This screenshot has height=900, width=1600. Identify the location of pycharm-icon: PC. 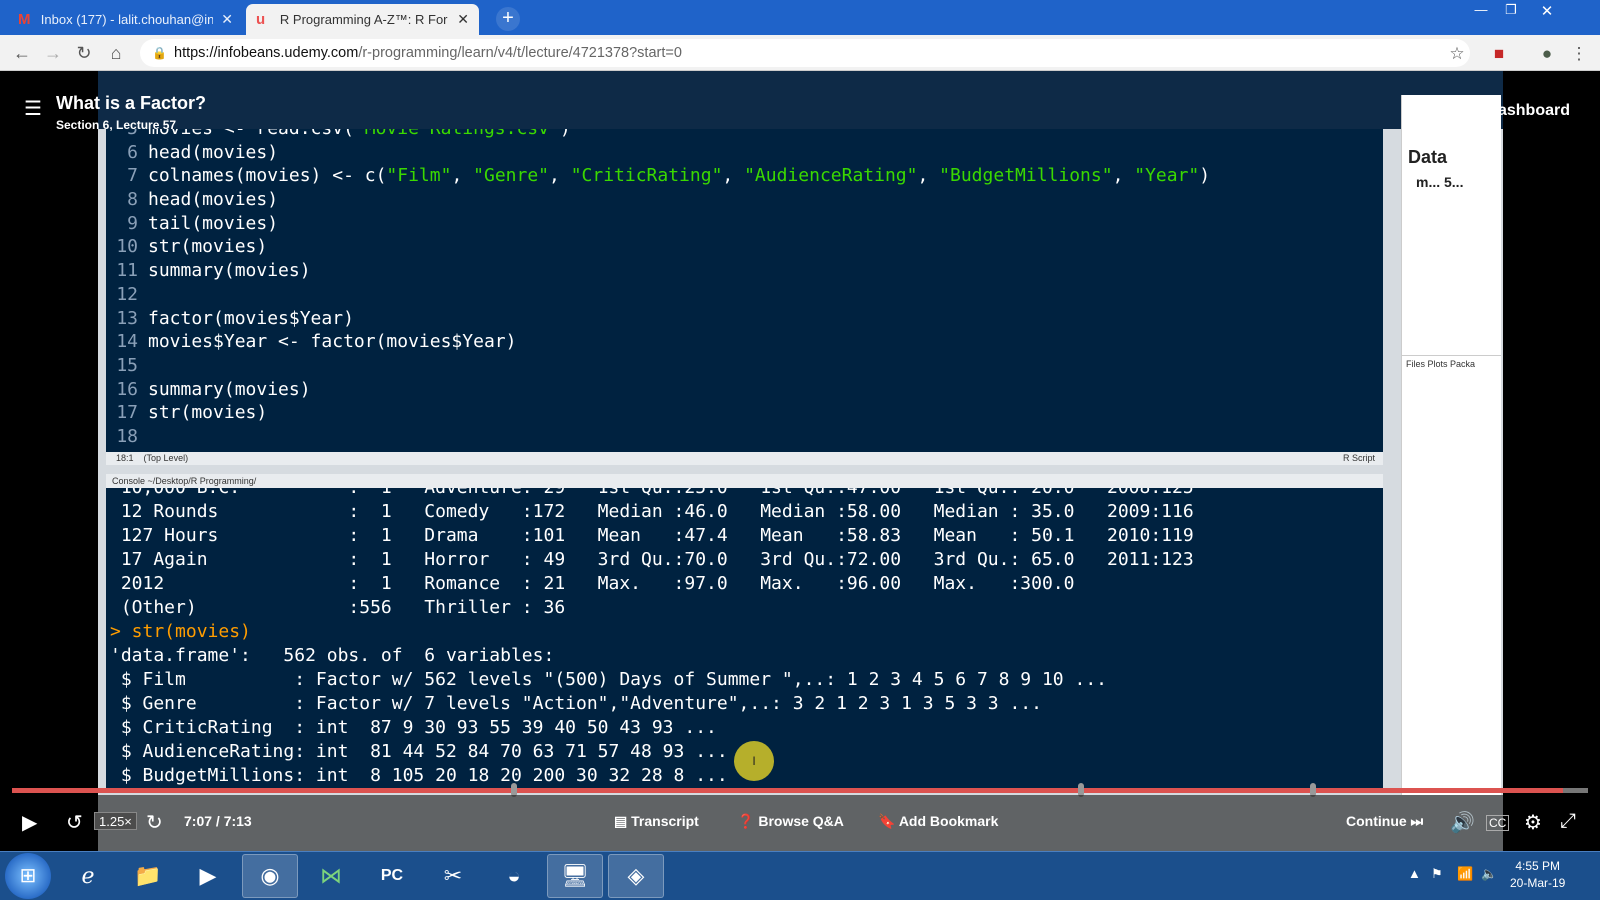
(392, 876).